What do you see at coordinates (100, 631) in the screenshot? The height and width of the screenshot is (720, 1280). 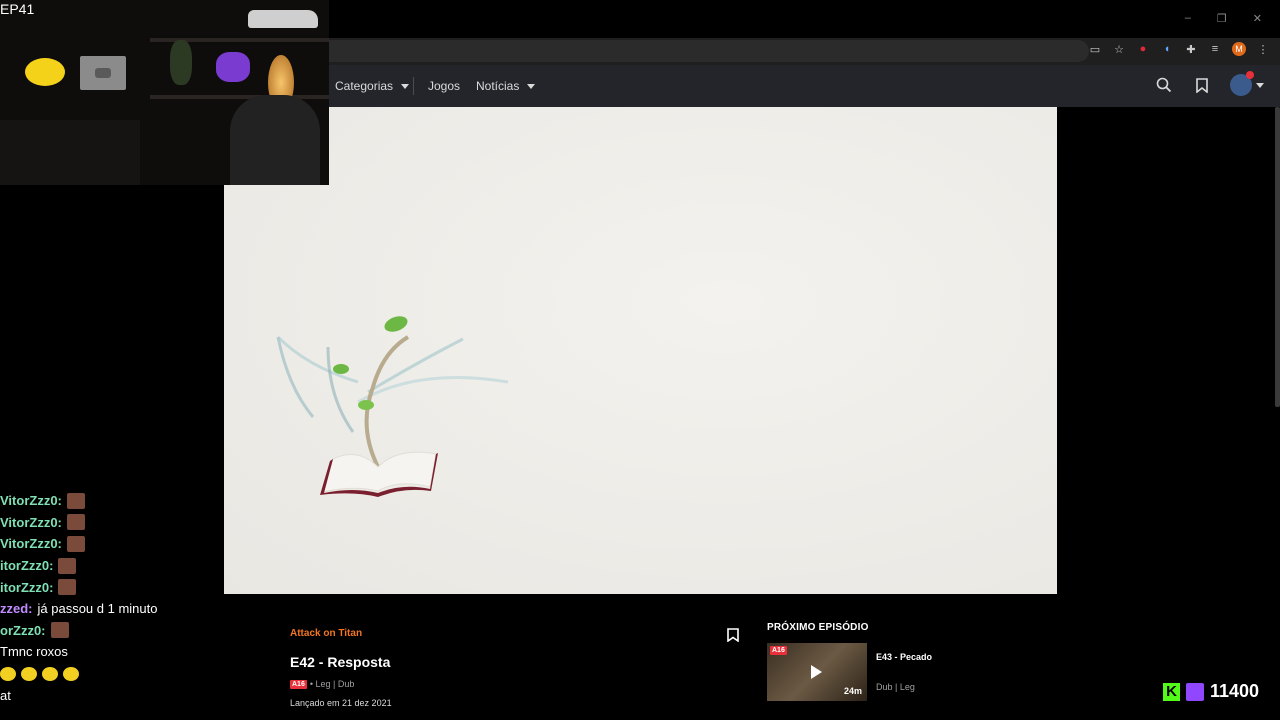 I see `chat-message: orZzz0:` at bounding box center [100, 631].